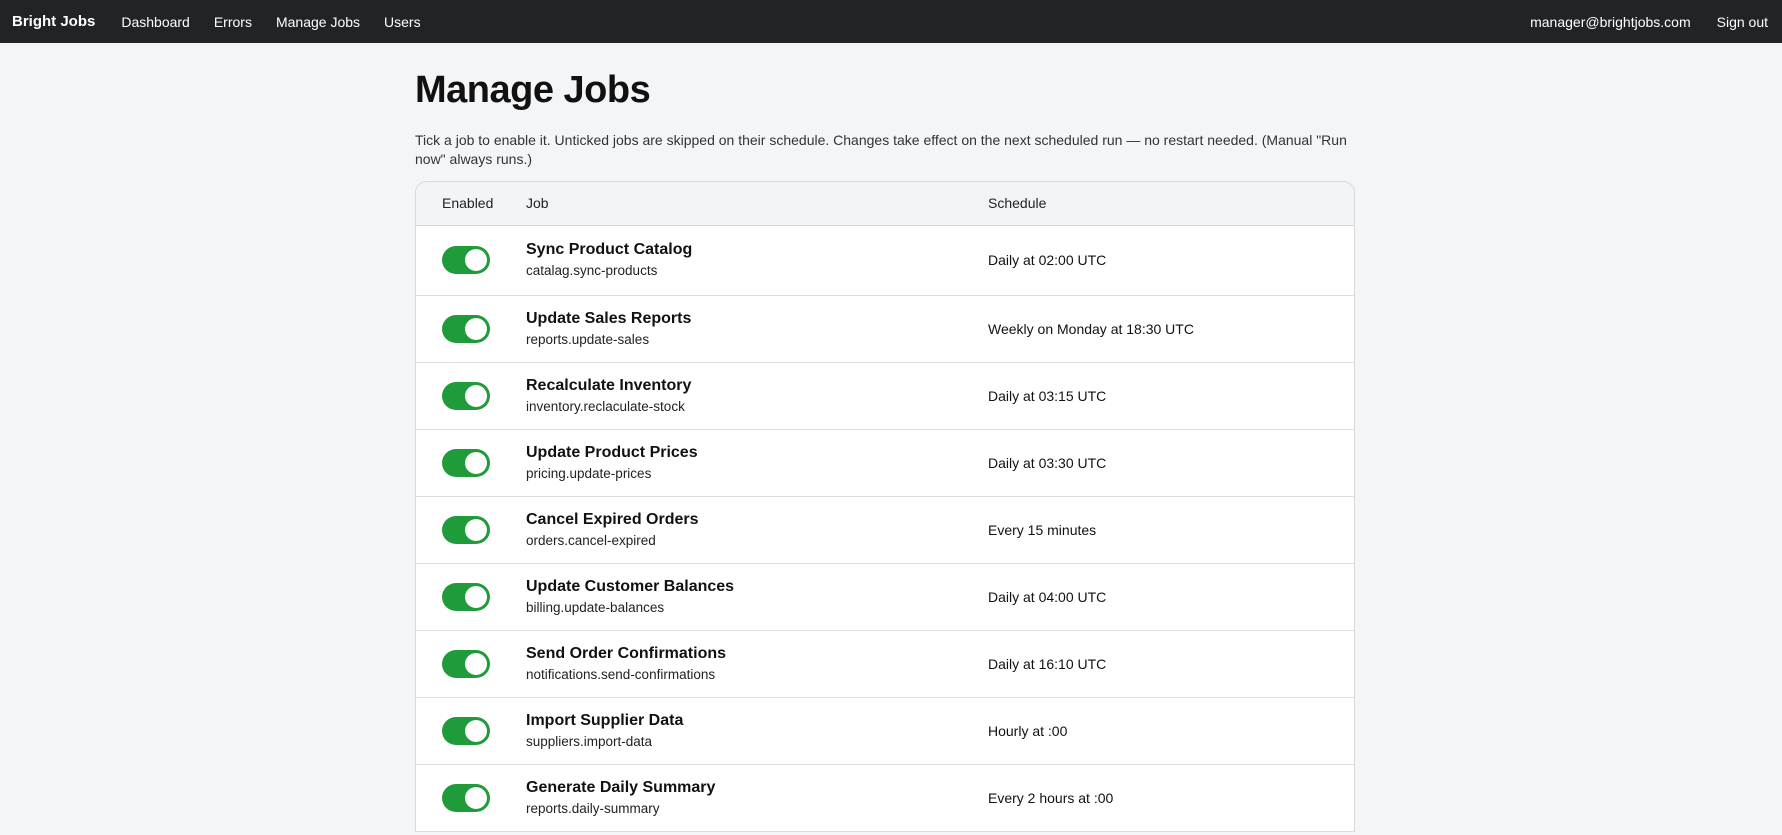 The width and height of the screenshot is (1782, 835). I want to click on page-title: Manage Jobs, so click(533, 90).